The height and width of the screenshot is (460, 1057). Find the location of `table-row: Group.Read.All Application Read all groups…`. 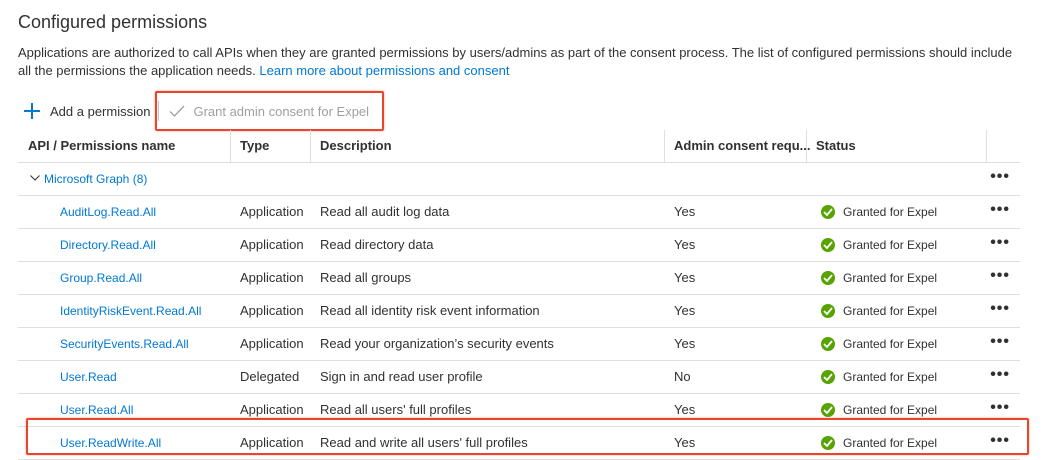

table-row: Group.Read.All Application Read all groups… is located at coordinates (519, 278).